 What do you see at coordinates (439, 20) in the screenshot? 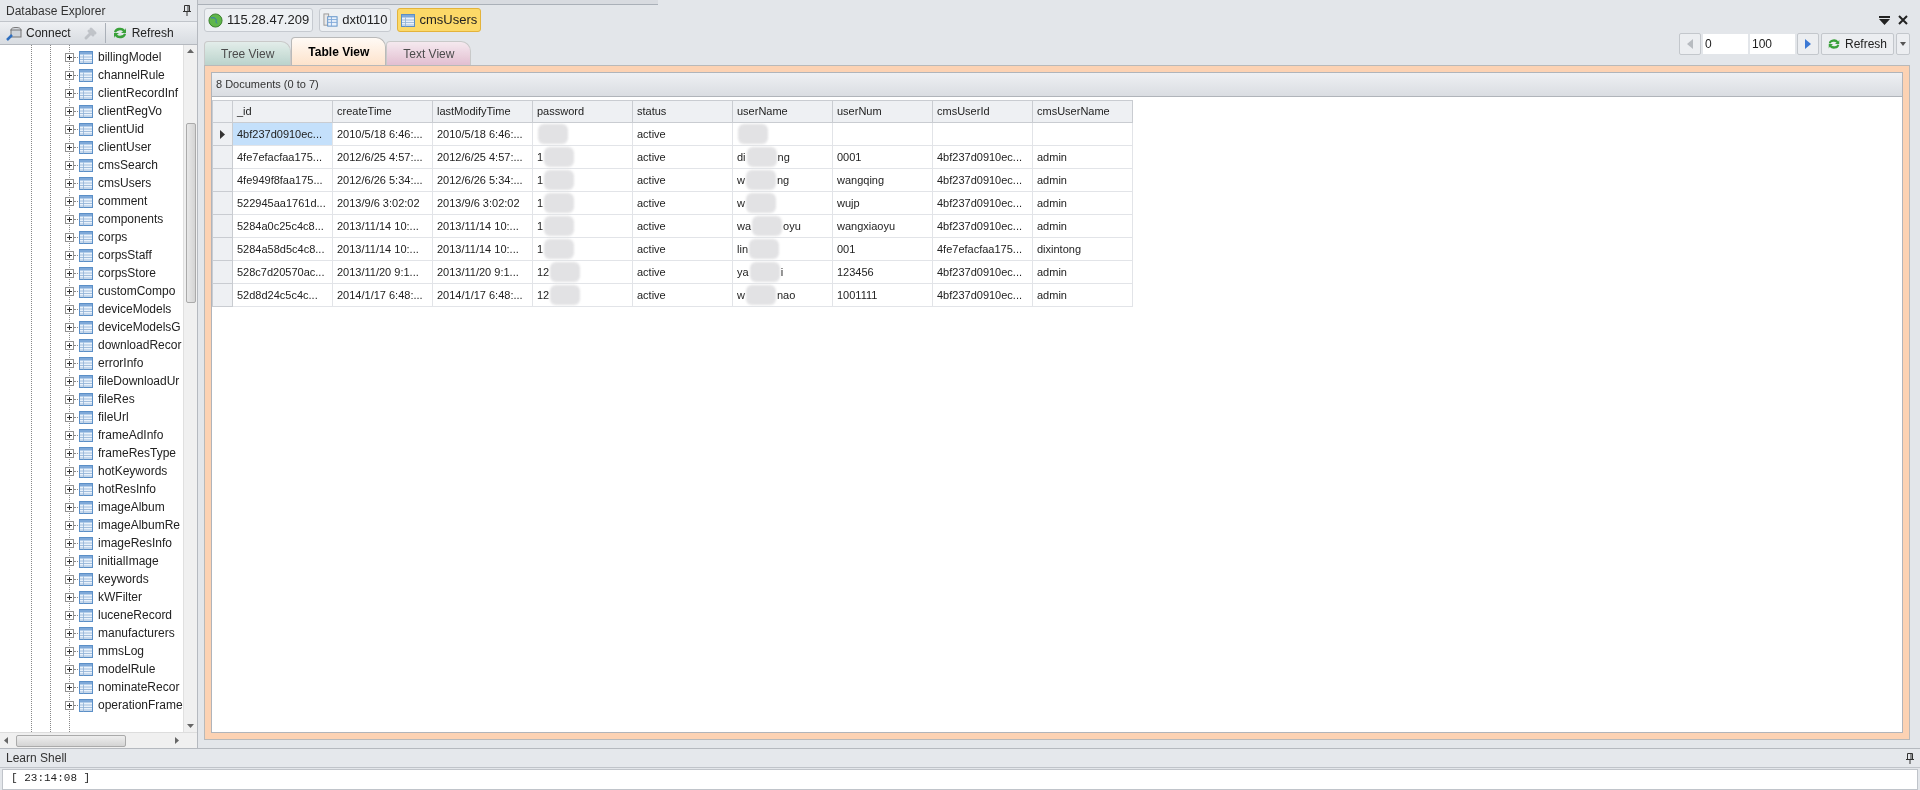
I see `breadcrumb-chip: cmsUsers` at bounding box center [439, 20].